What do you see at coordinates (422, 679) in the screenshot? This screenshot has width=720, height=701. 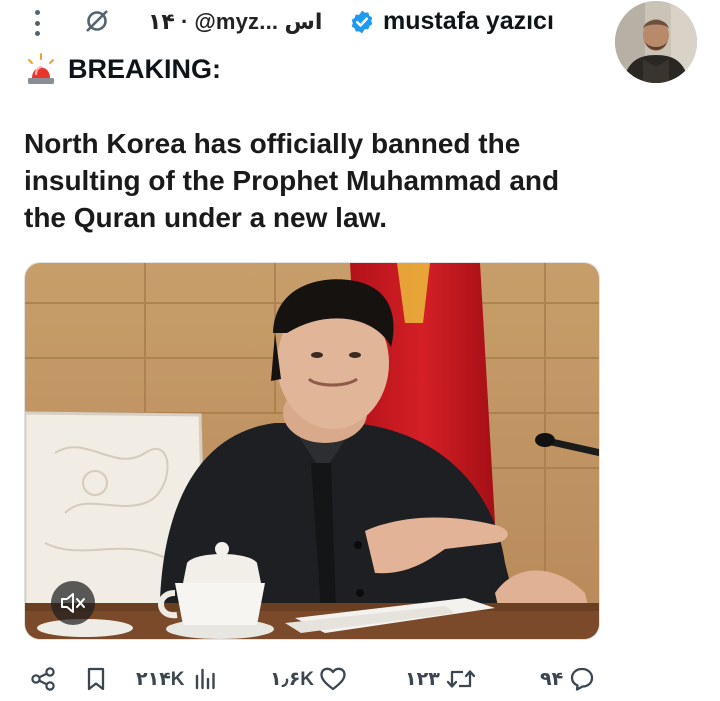 I see `reposts-count: ۱۲۳` at bounding box center [422, 679].